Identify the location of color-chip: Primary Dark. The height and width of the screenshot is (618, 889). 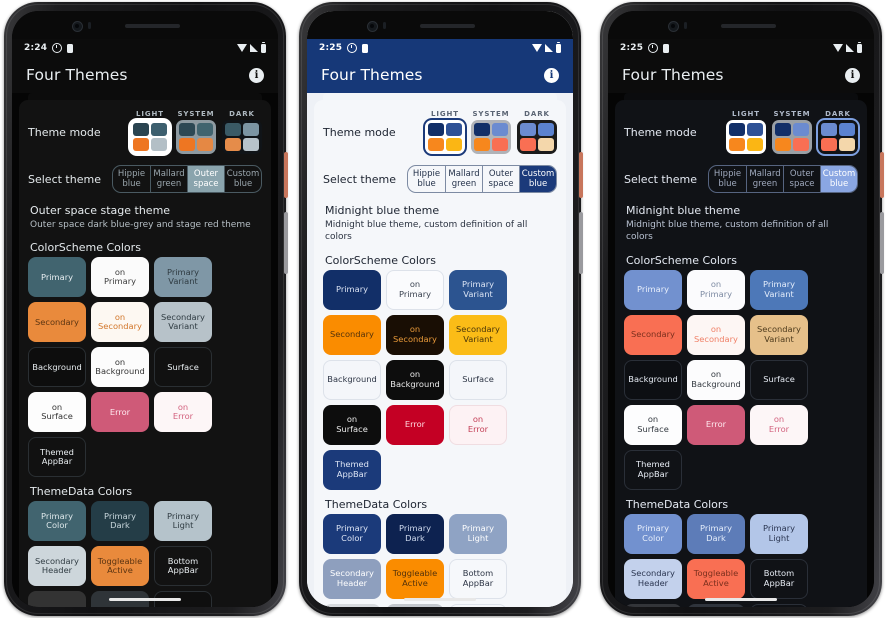
(415, 533).